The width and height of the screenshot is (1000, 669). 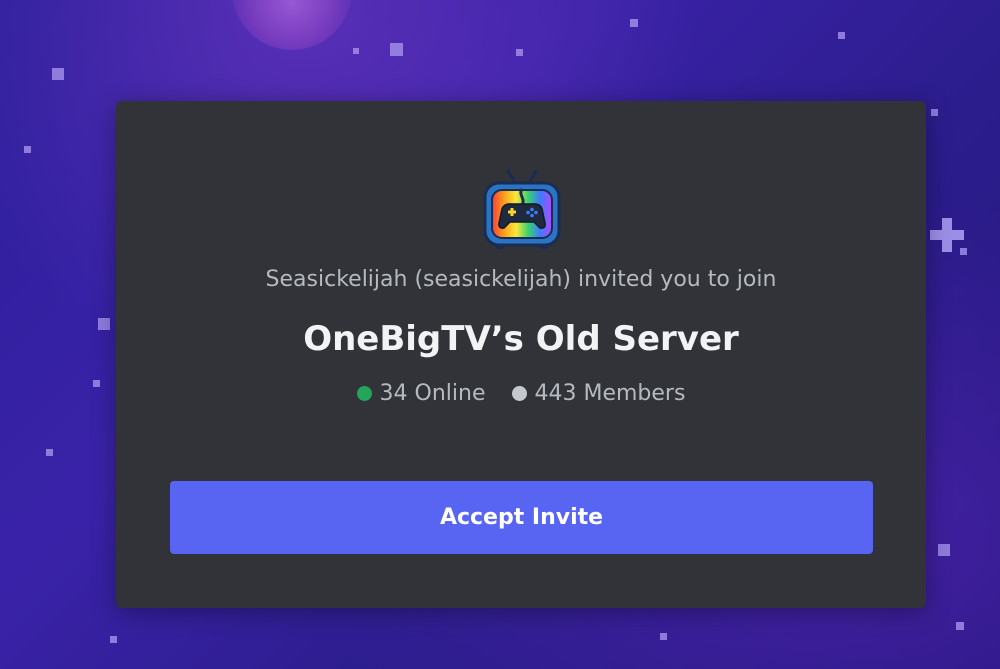 I want to click on member-count-stat: 443 Members, so click(x=598, y=393).